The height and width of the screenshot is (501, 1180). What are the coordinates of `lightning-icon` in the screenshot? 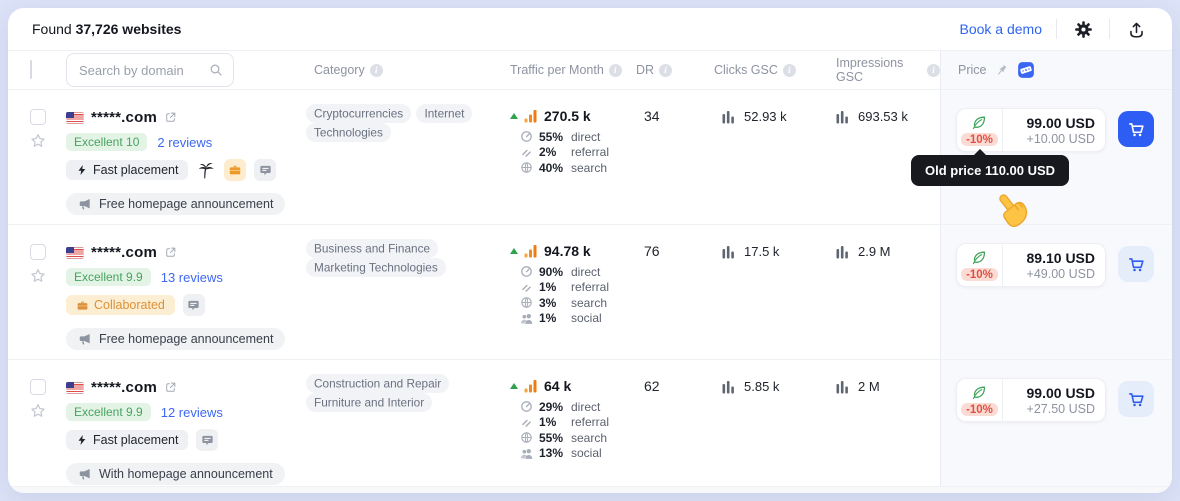 It's located at (82, 170).